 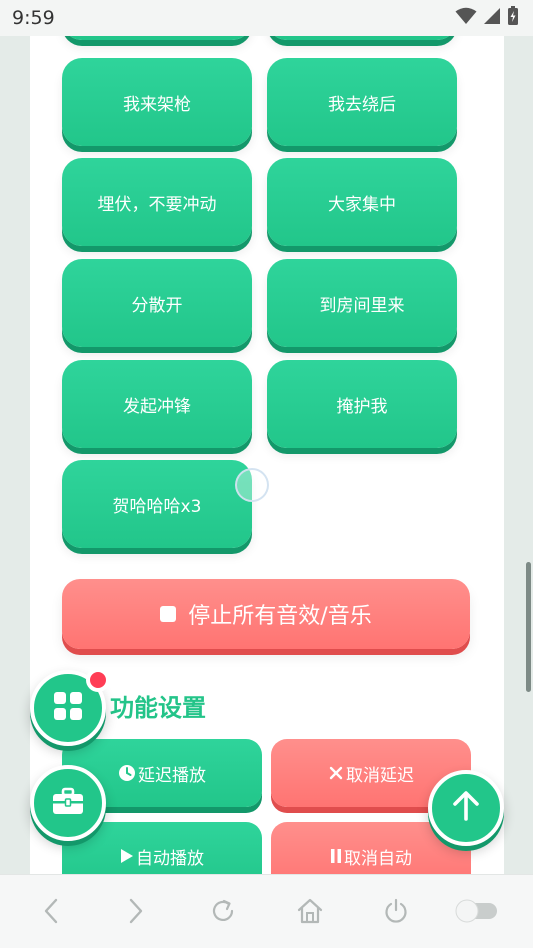 What do you see at coordinates (168, 614) in the screenshot?
I see `stop-icon` at bounding box center [168, 614].